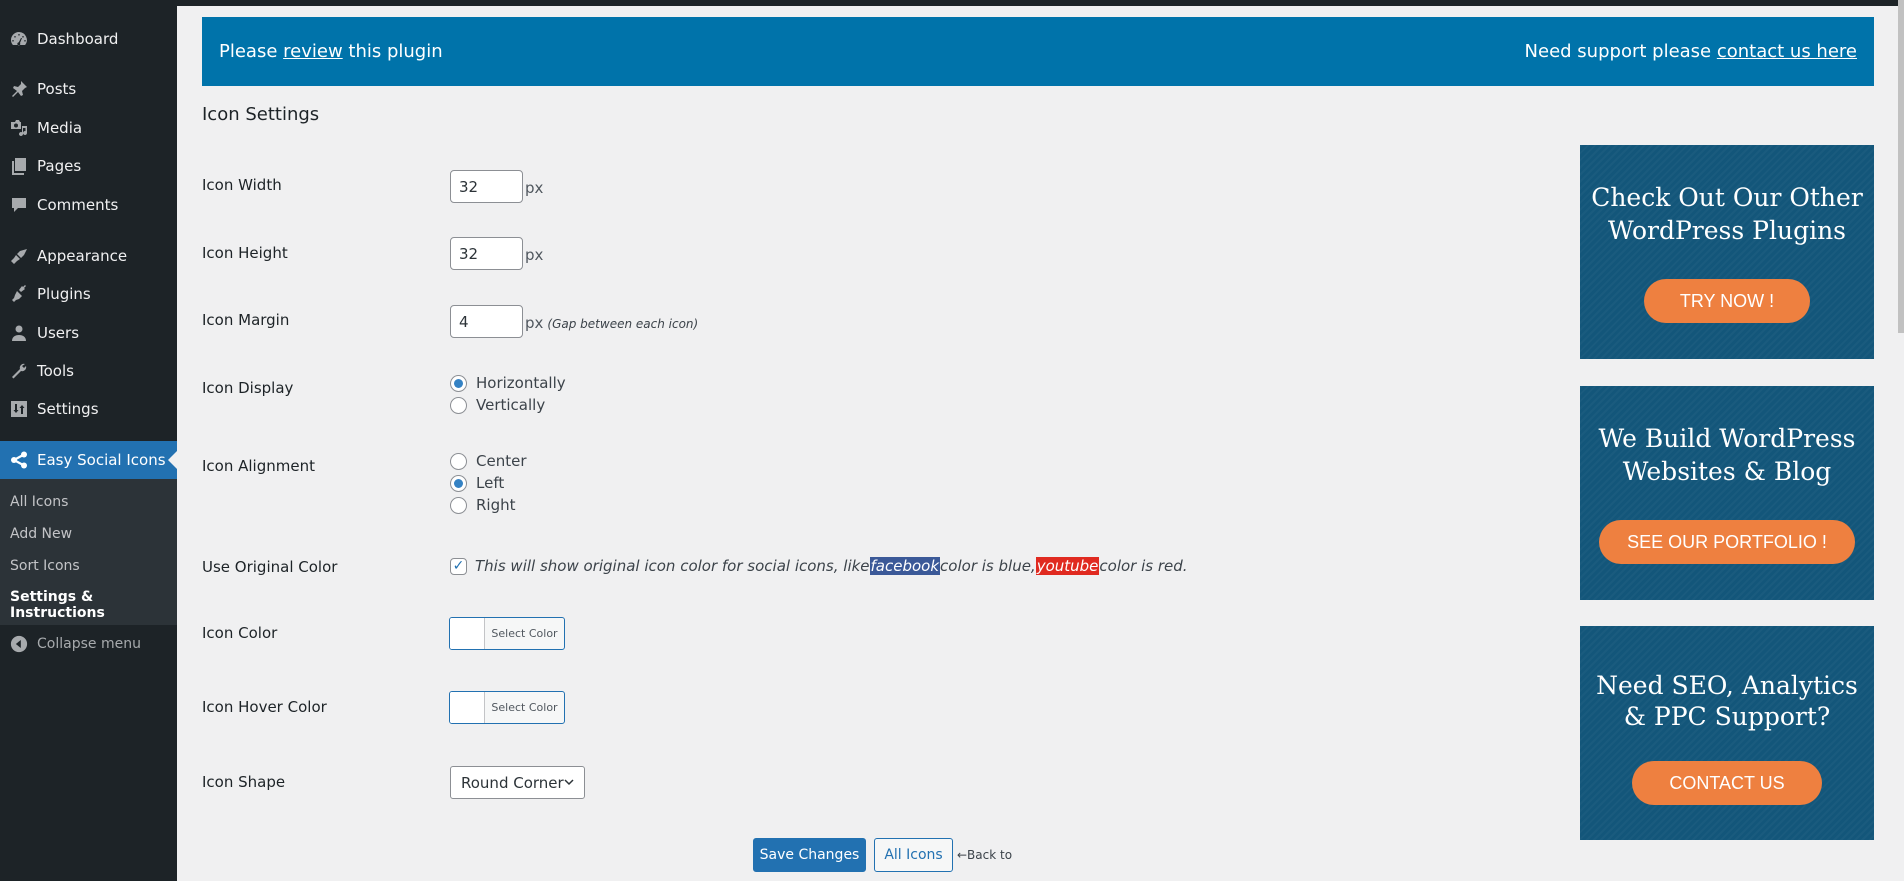  Describe the element at coordinates (1901, 166) in the screenshot. I see `scrollbar-thumb` at that location.